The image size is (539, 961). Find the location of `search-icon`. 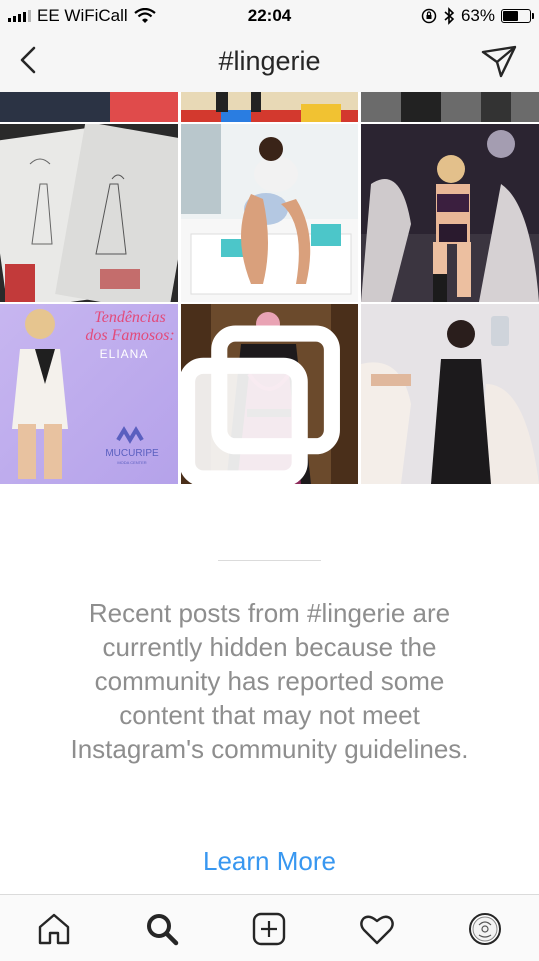

search-icon is located at coordinates (162, 929).